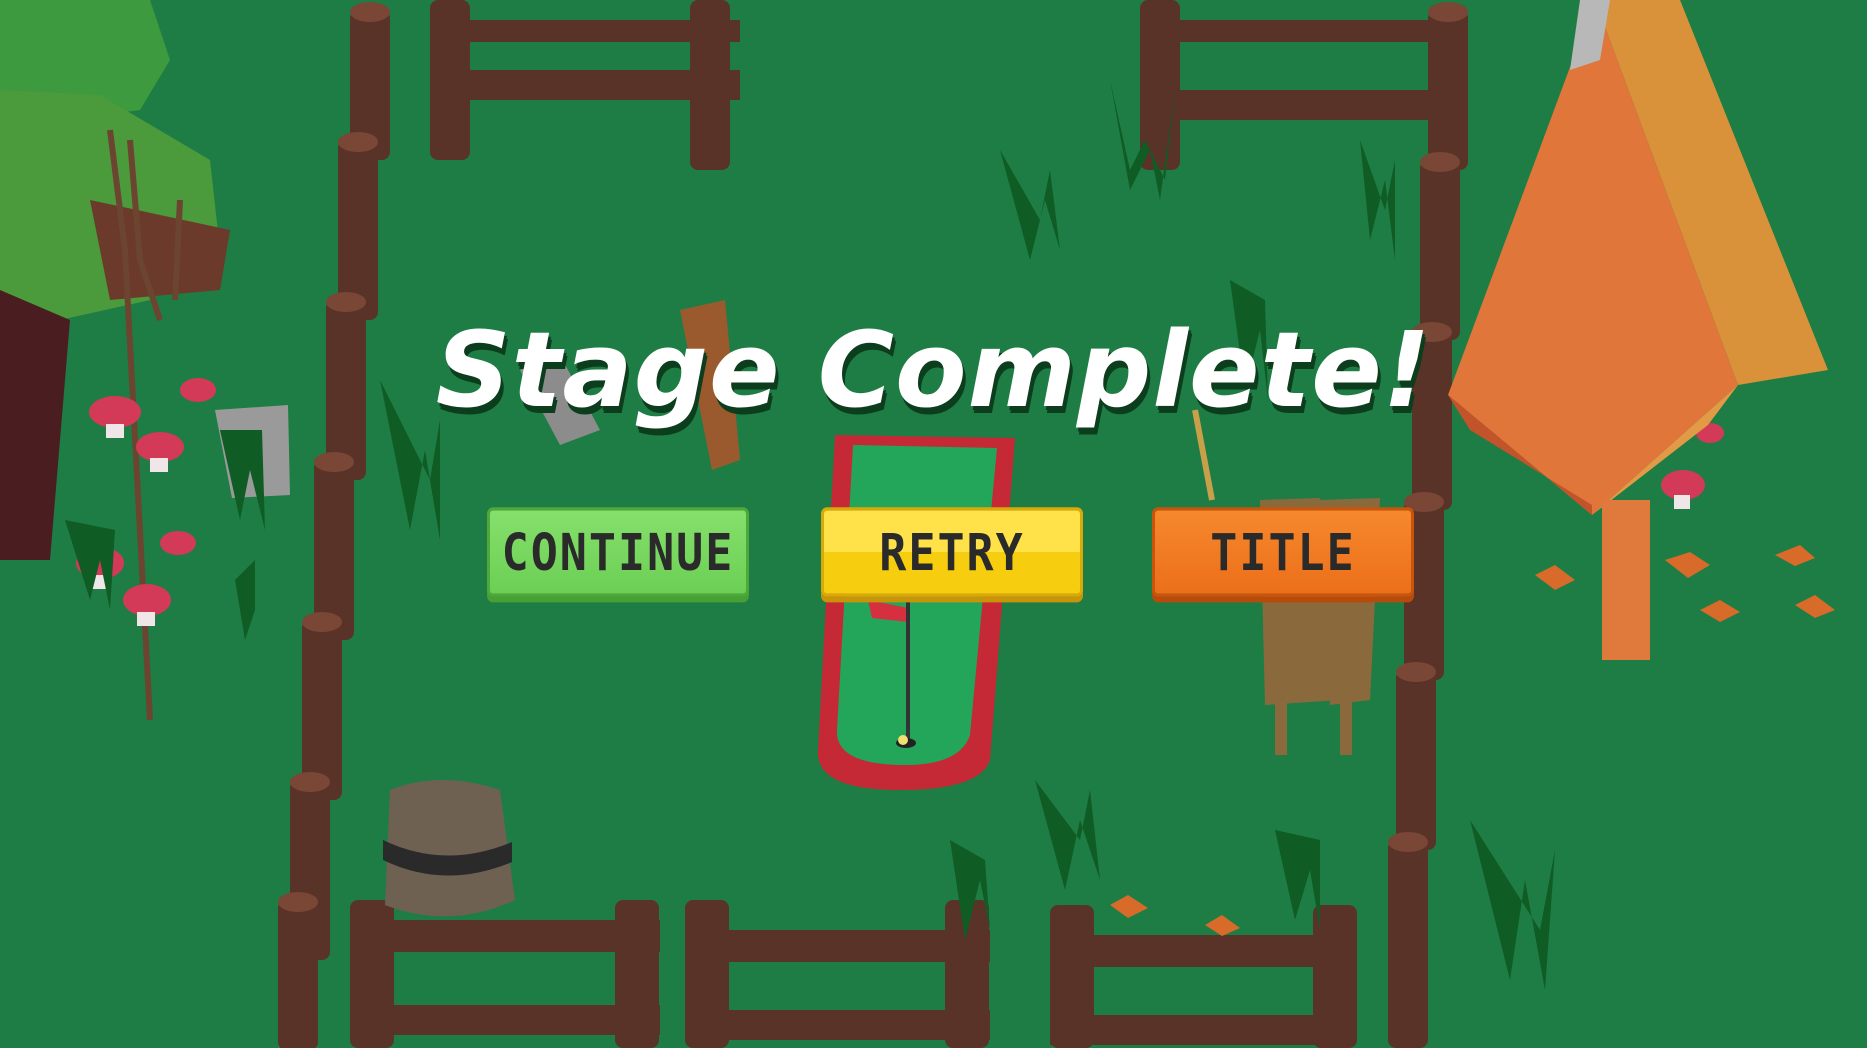 The height and width of the screenshot is (1048, 1867). I want to click on title-button: TITLE, so click(1283, 552).